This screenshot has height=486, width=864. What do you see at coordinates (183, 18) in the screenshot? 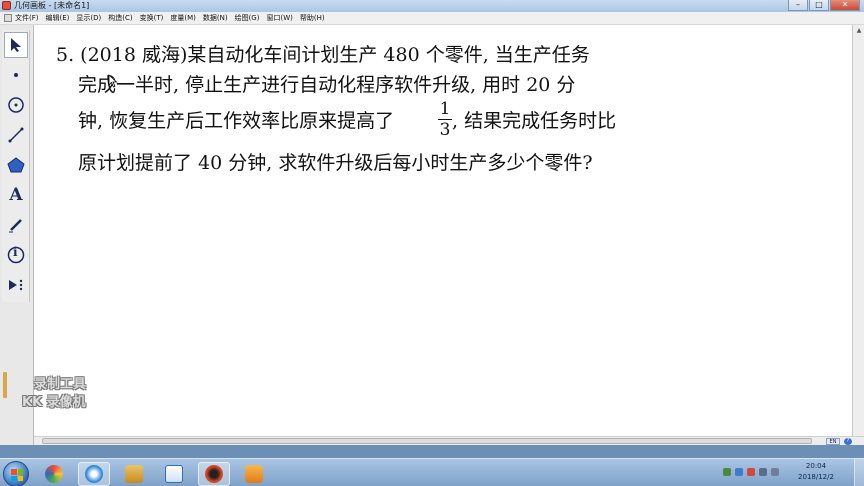
I see `menu-measure: 度量(M)` at bounding box center [183, 18].